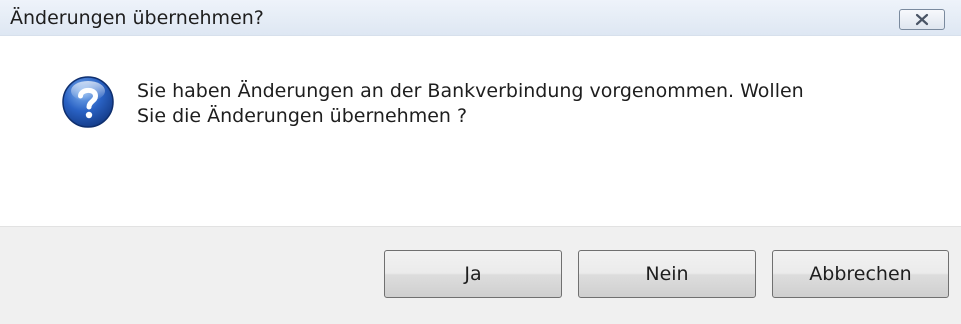 The width and height of the screenshot is (961, 324). I want to click on yes-button: Ja, so click(473, 274).